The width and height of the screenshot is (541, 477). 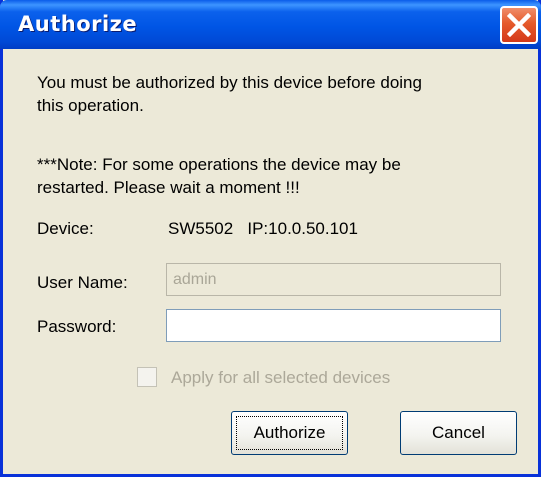 What do you see at coordinates (77, 326) in the screenshot?
I see `password-label: Password:` at bounding box center [77, 326].